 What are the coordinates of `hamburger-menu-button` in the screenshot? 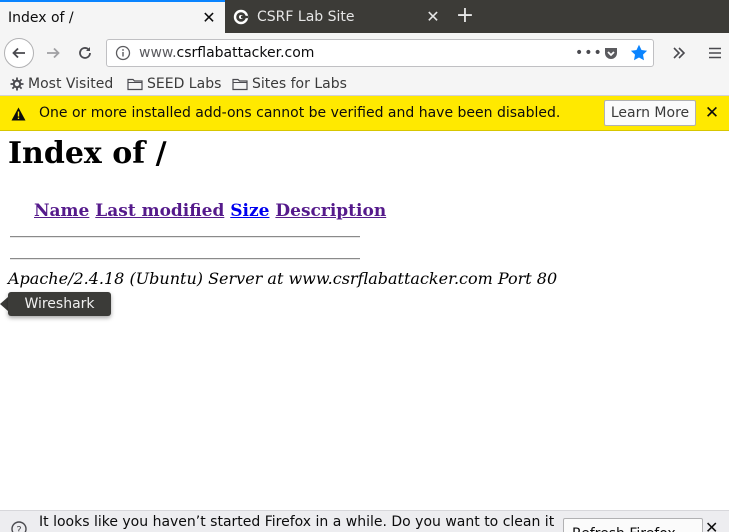 It's located at (714, 53).